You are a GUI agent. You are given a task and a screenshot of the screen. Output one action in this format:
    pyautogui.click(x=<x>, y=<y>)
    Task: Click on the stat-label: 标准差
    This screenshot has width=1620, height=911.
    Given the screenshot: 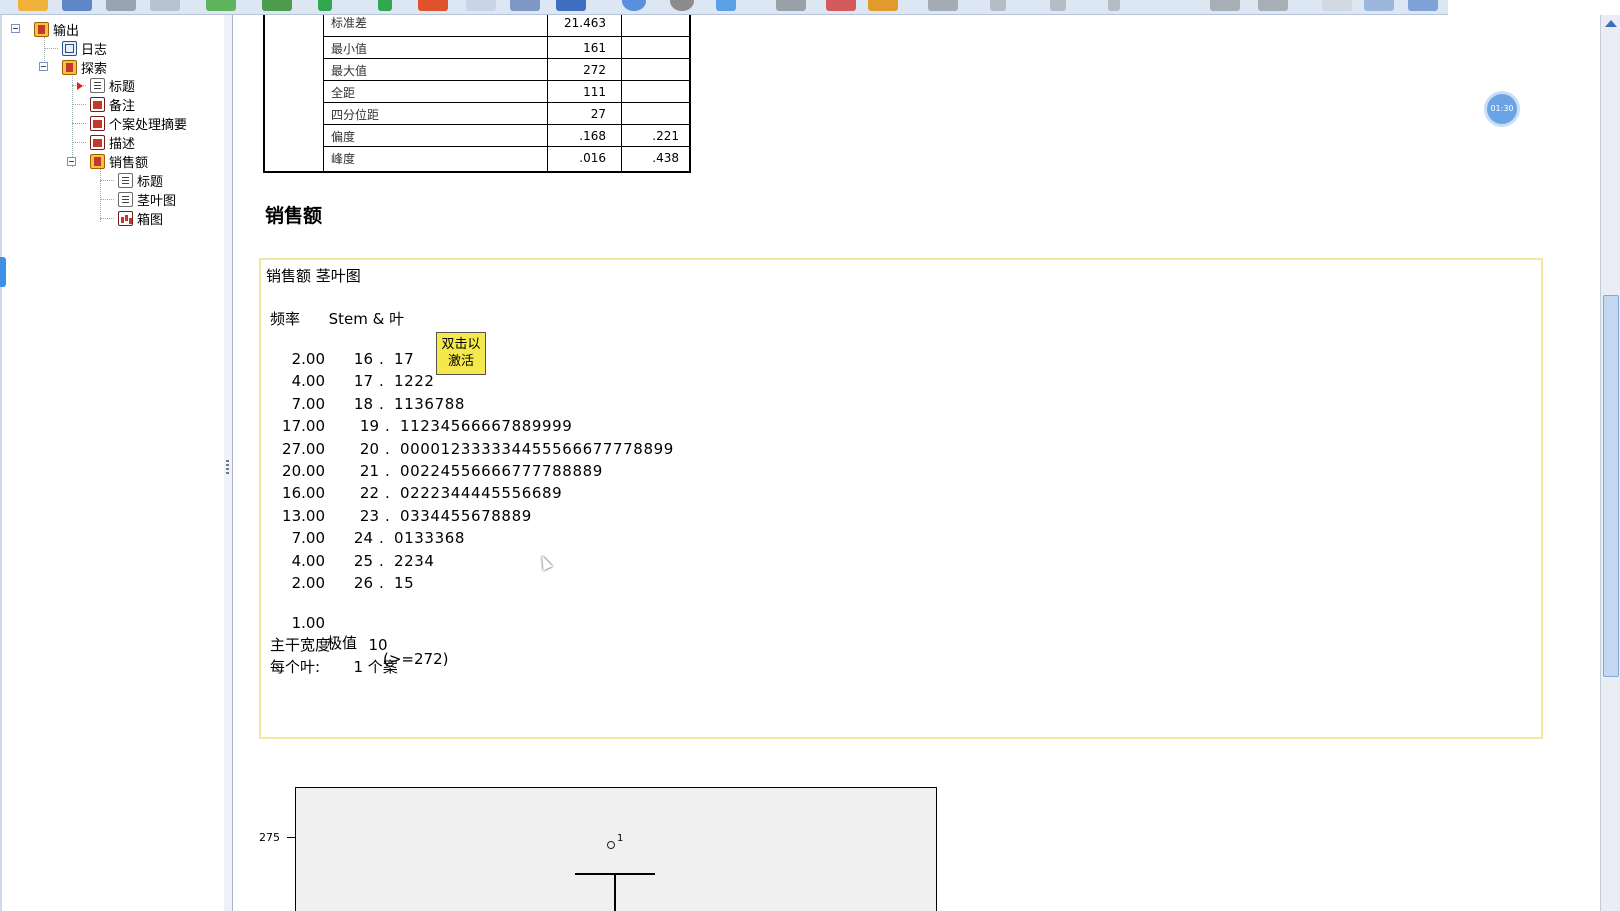 What is the action you would take?
    pyautogui.click(x=349, y=23)
    